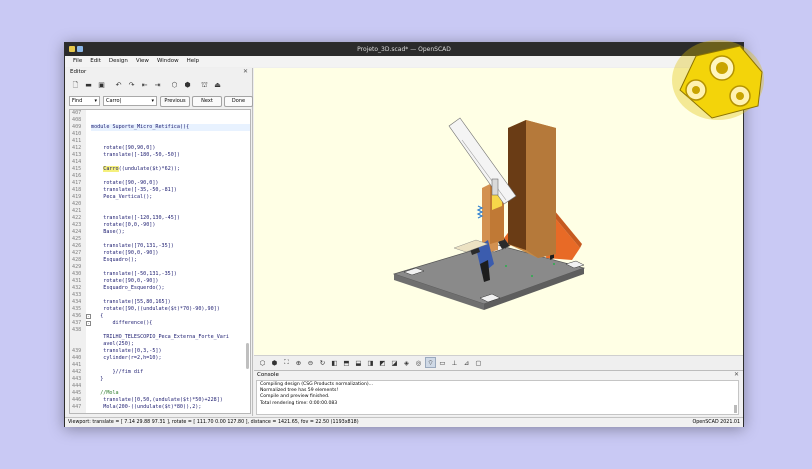 This screenshot has height=469, width=812. What do you see at coordinates (382, 362) in the screenshot?
I see `view-front-icon: ◩` at bounding box center [382, 362].